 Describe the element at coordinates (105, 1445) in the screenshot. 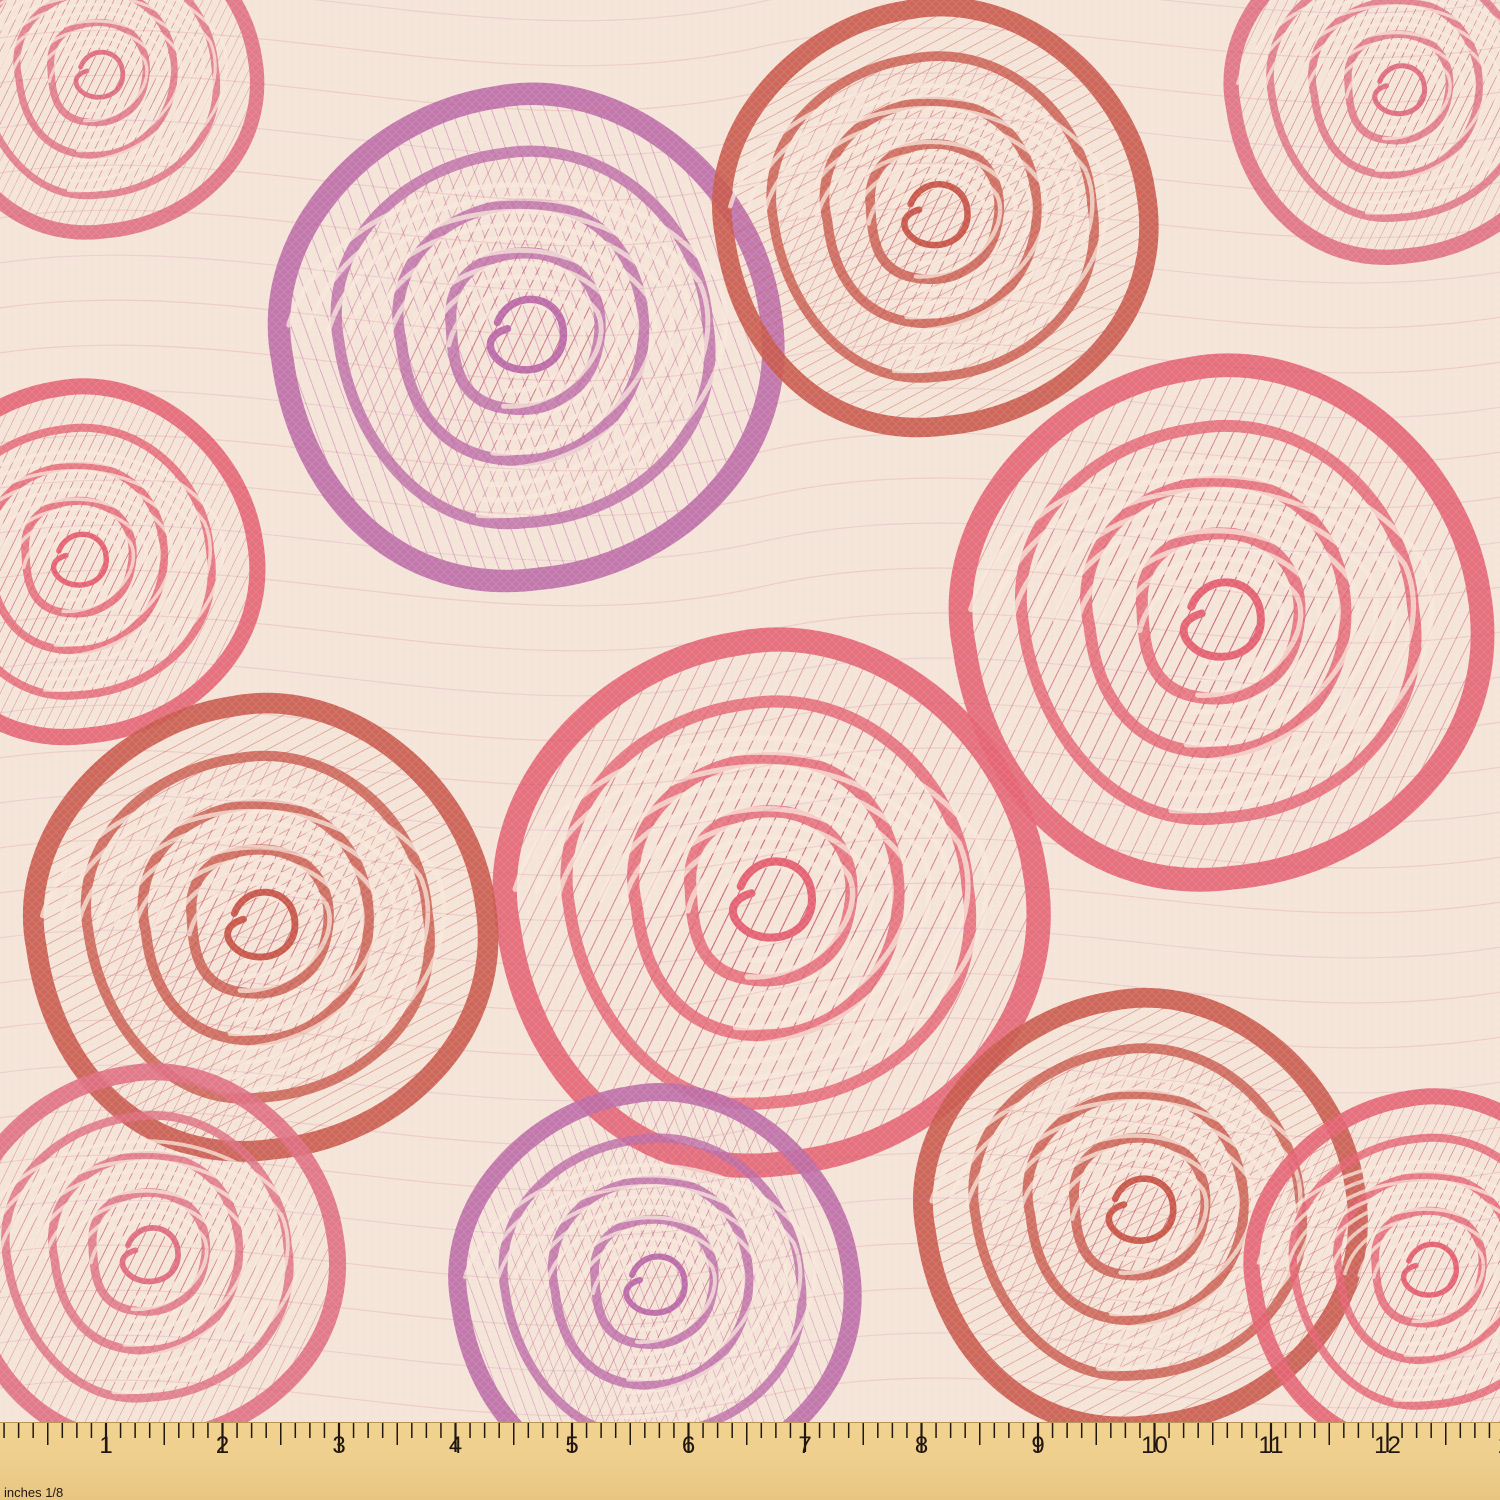

I see `ruler-number-1: 1` at that location.